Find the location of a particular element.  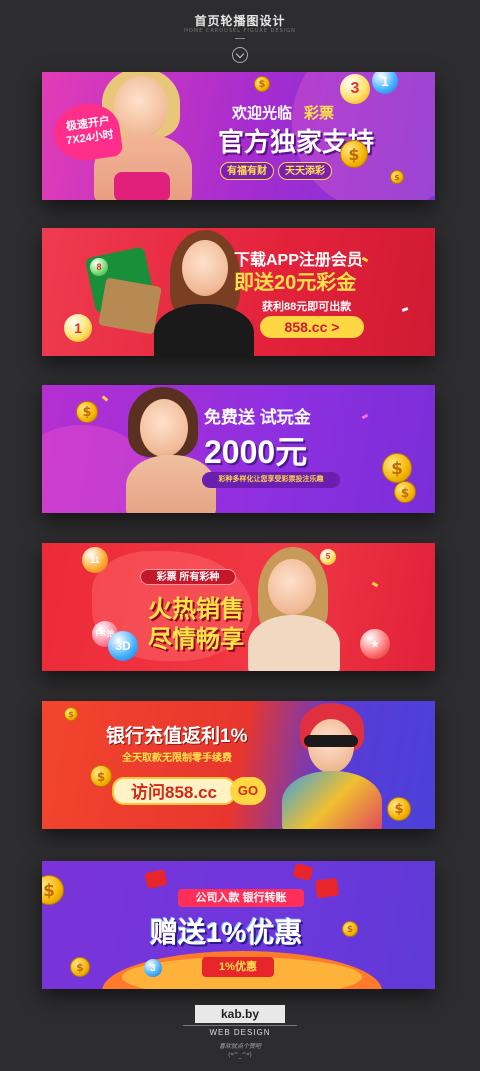

promo-line-1: 免费送 试玩金 is located at coordinates (257, 417).